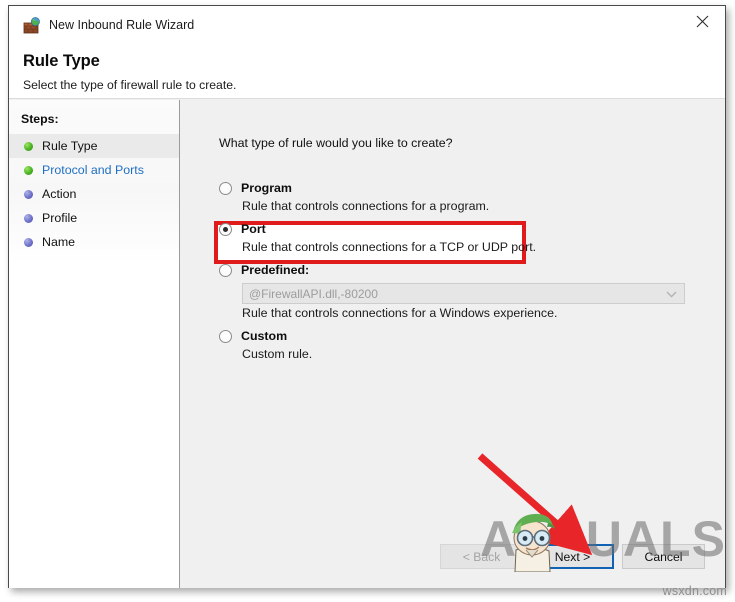 This screenshot has height=602, width=735. Describe the element at coordinates (70, 146) in the screenshot. I see `sidebar-item-label: Rule Type` at that location.